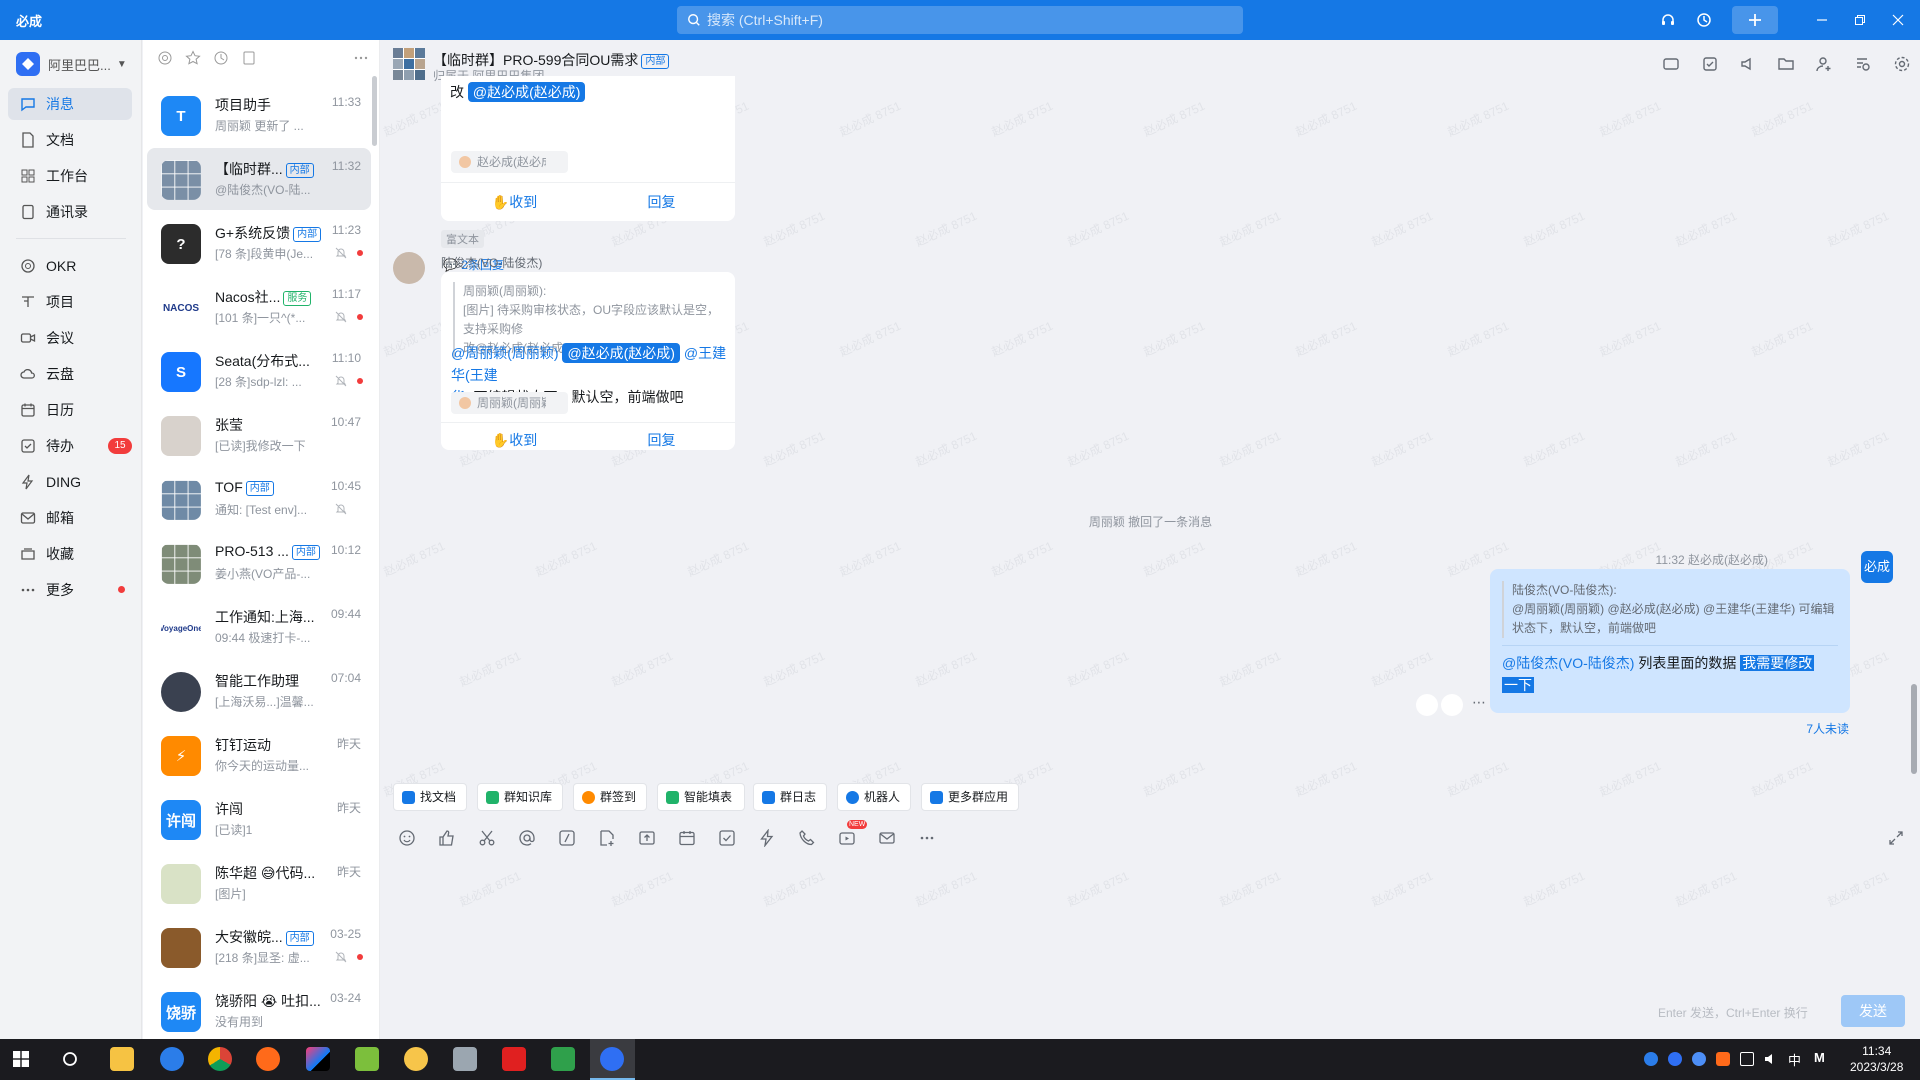 This screenshot has height=1080, width=1920. I want to click on chrome-icon, so click(220, 1059).